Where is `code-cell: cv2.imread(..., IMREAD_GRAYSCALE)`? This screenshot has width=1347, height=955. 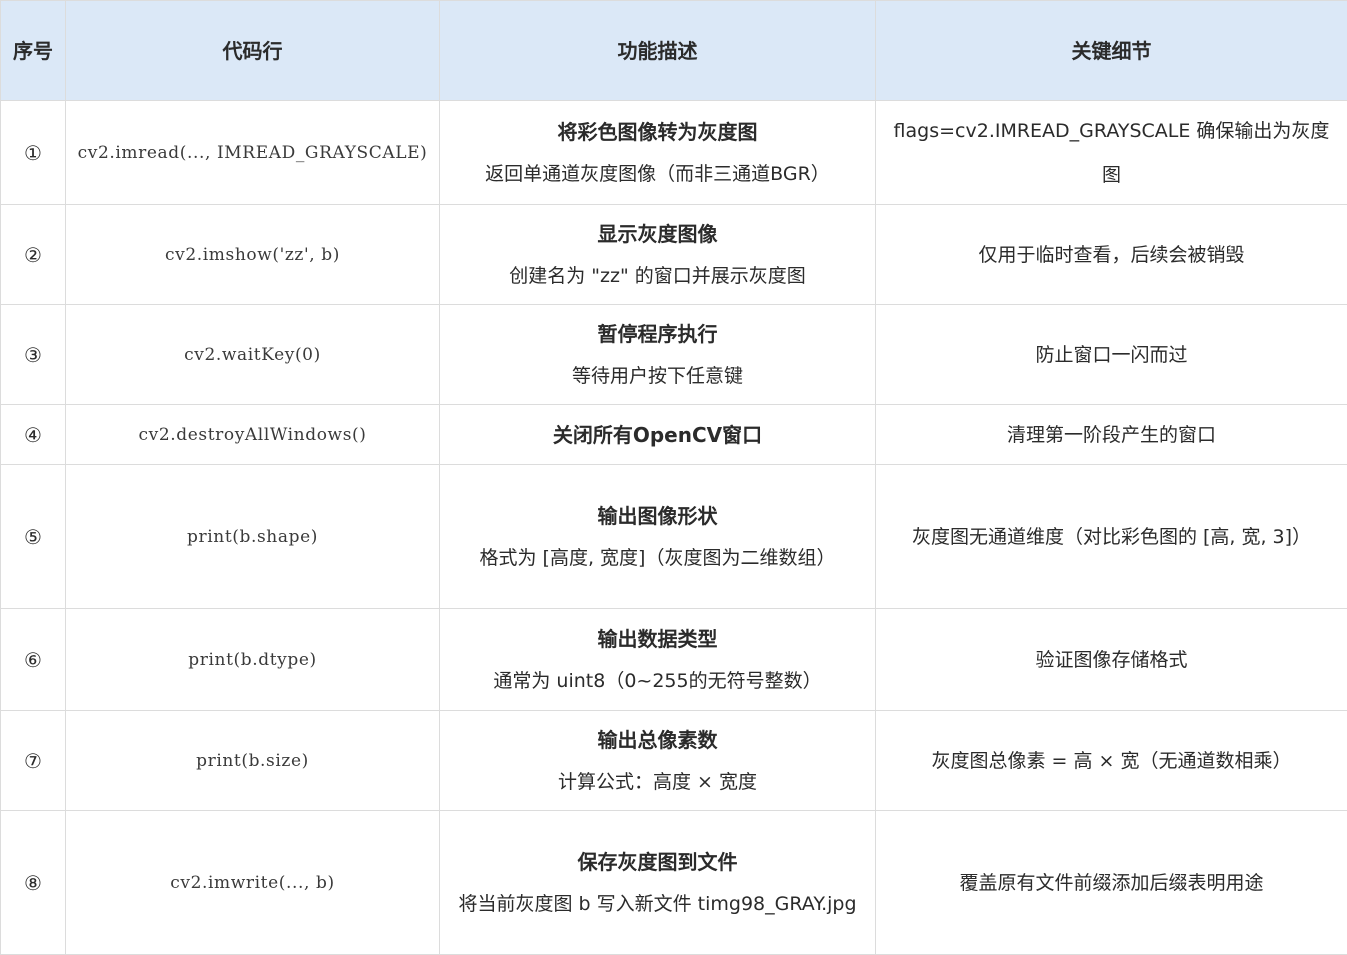
code-cell: cv2.imread(..., IMREAD_GRAYSCALE) is located at coordinates (252, 152).